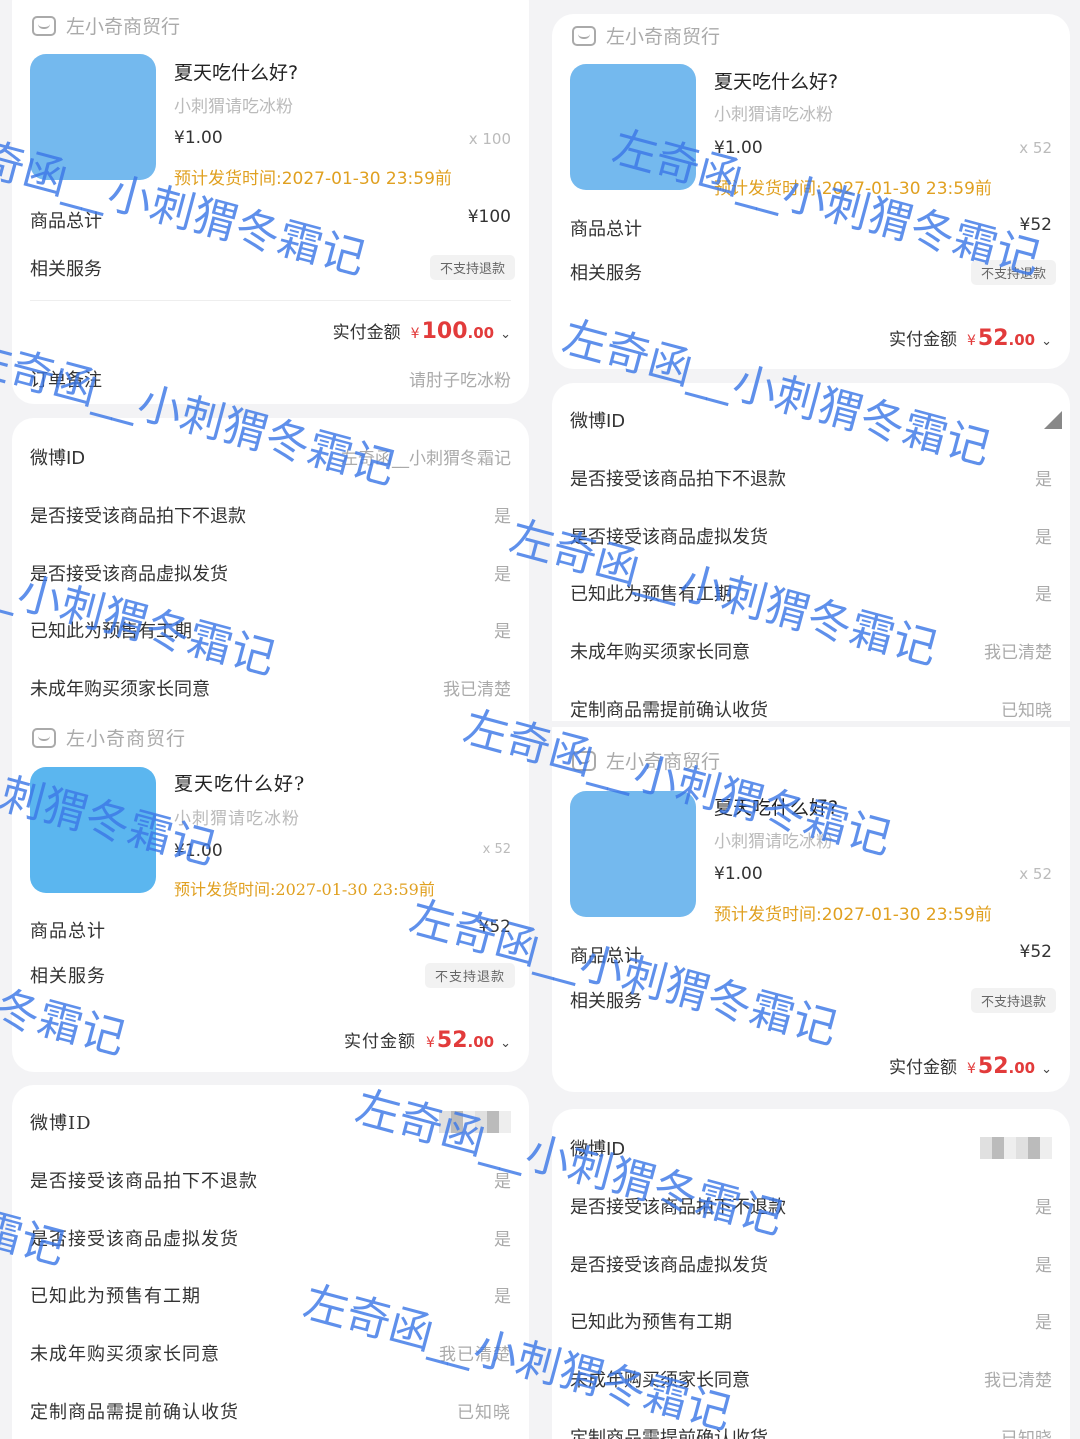 This screenshot has height=1439, width=1080. Describe the element at coordinates (489, 139) in the screenshot. I see `product-quantity: x 100` at that location.